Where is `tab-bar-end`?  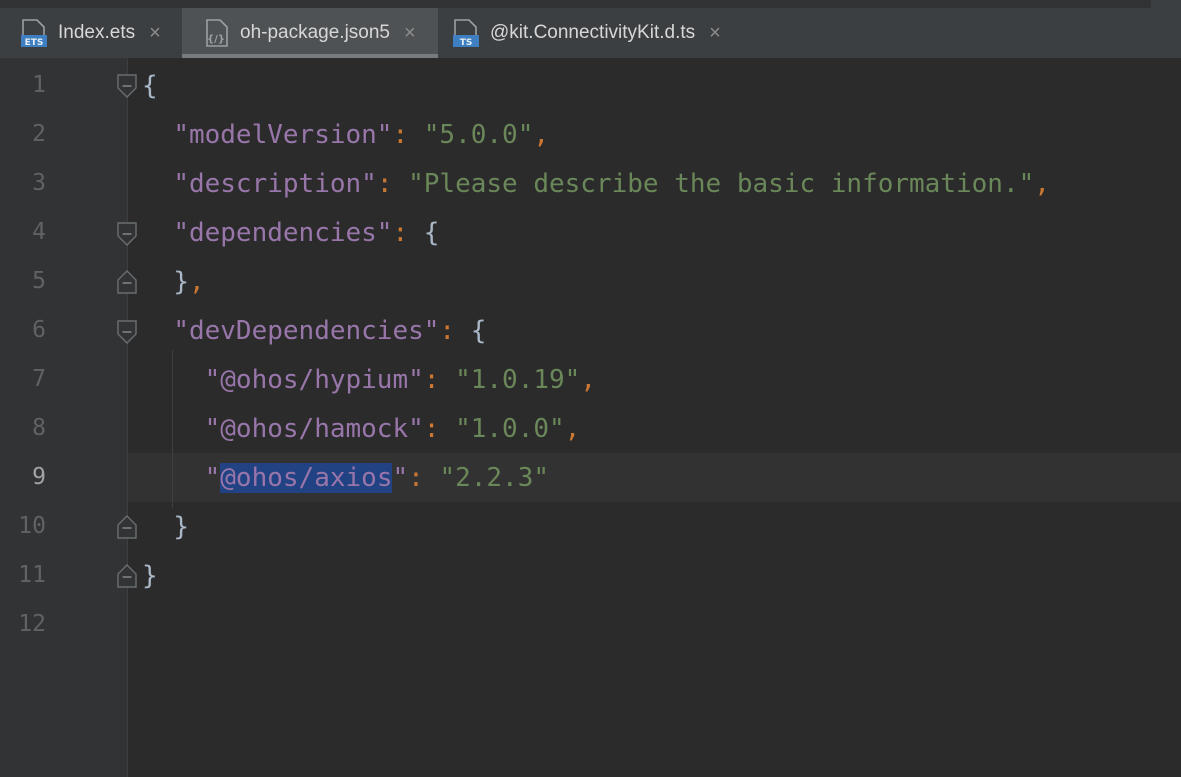
tab-bar-end is located at coordinates (1166, 29).